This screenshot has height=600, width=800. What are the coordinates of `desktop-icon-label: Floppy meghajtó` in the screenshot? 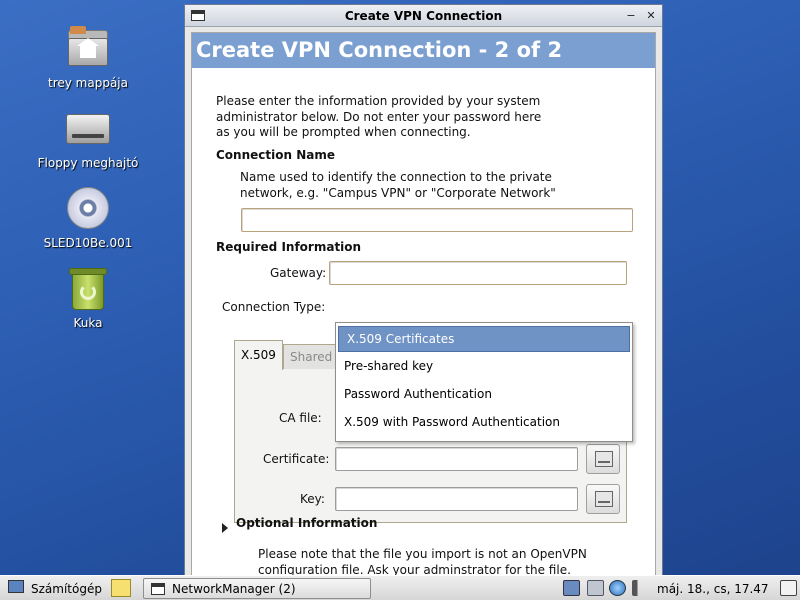 It's located at (88, 163).